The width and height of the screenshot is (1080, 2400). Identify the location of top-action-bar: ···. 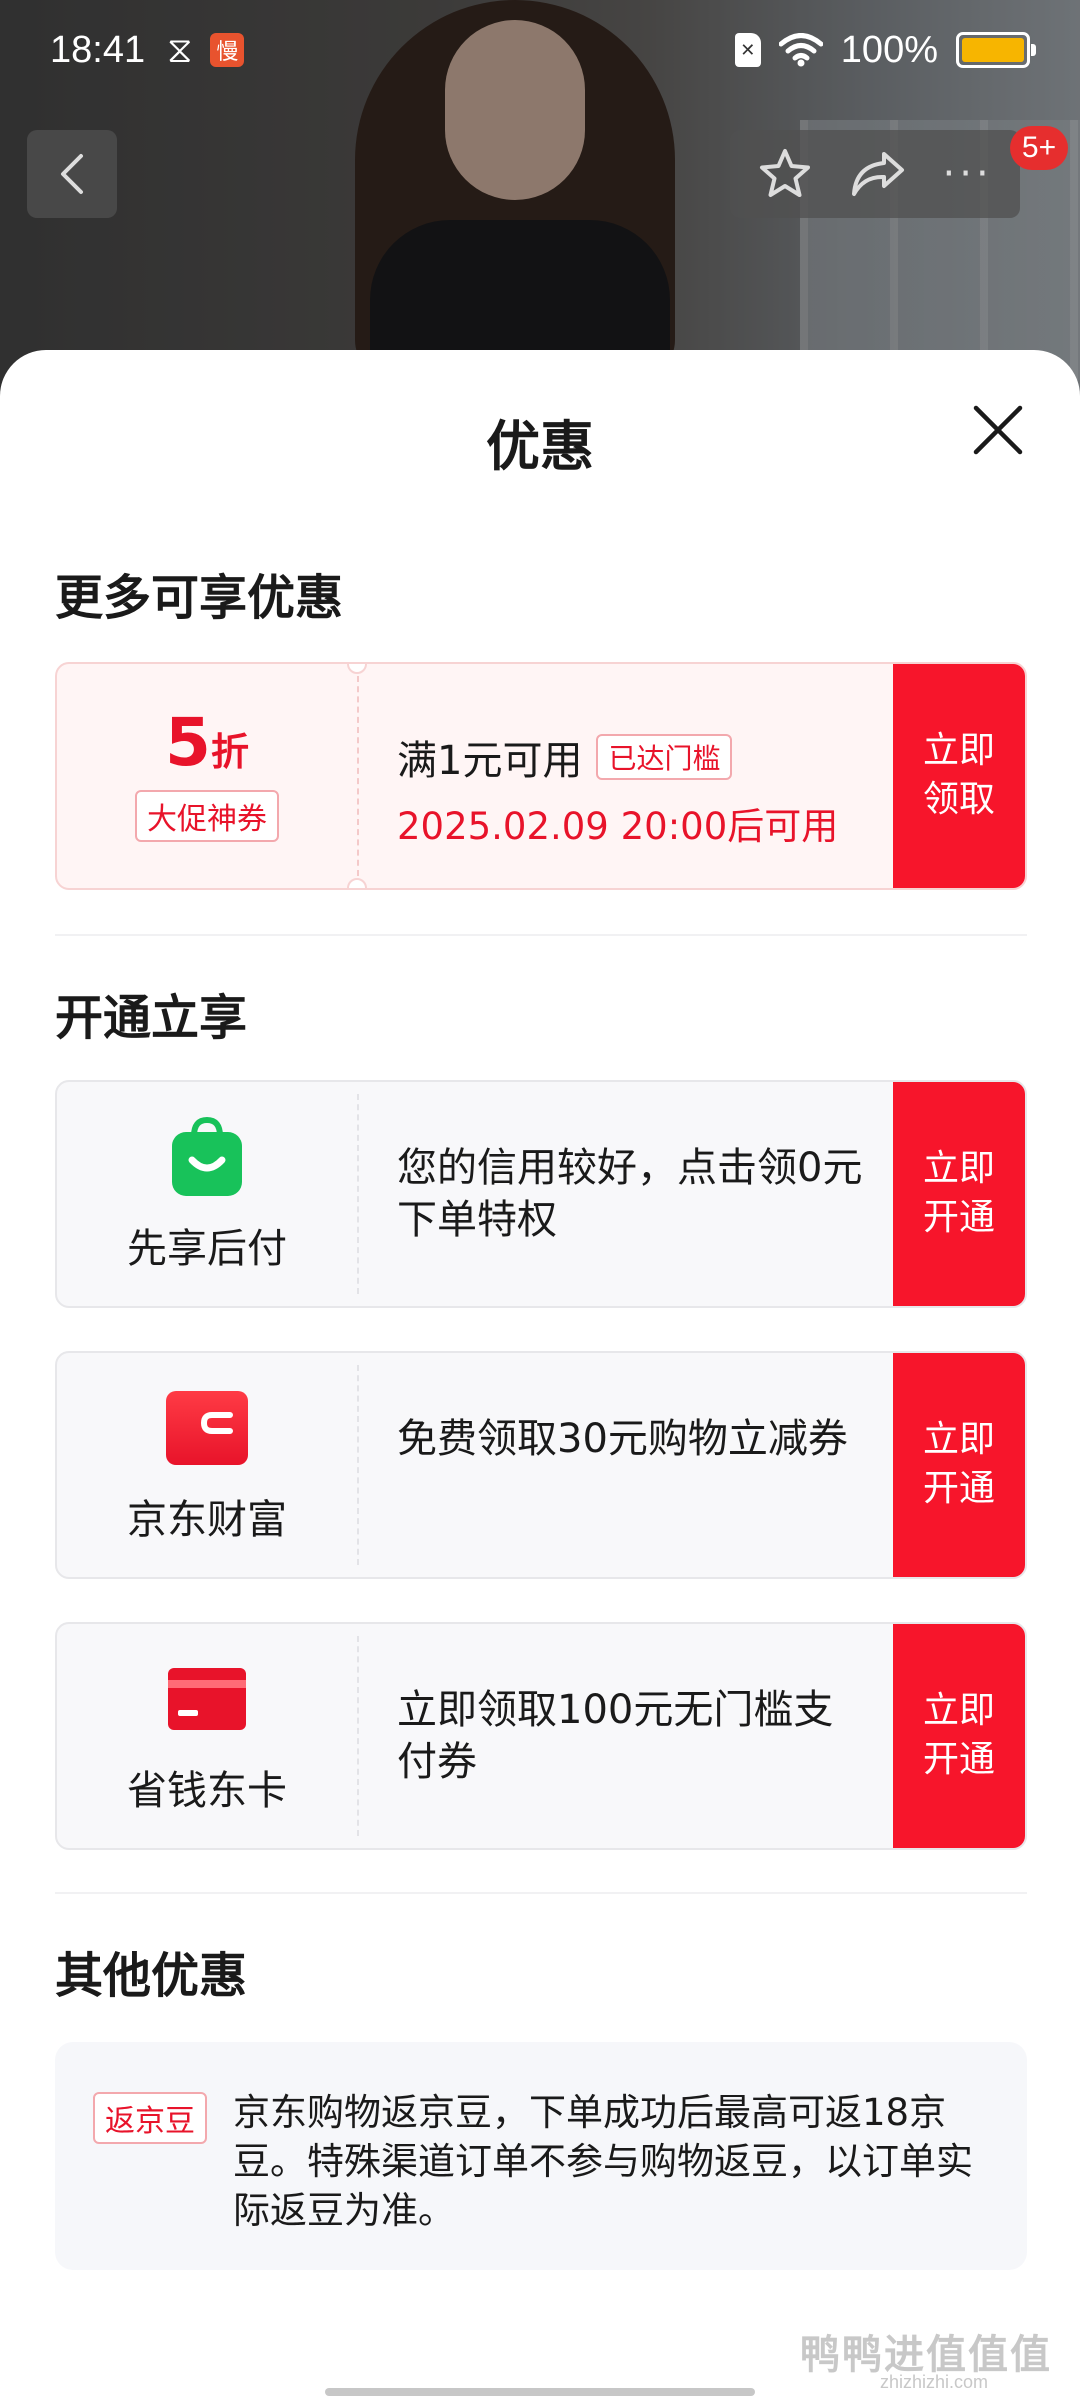
(875, 174).